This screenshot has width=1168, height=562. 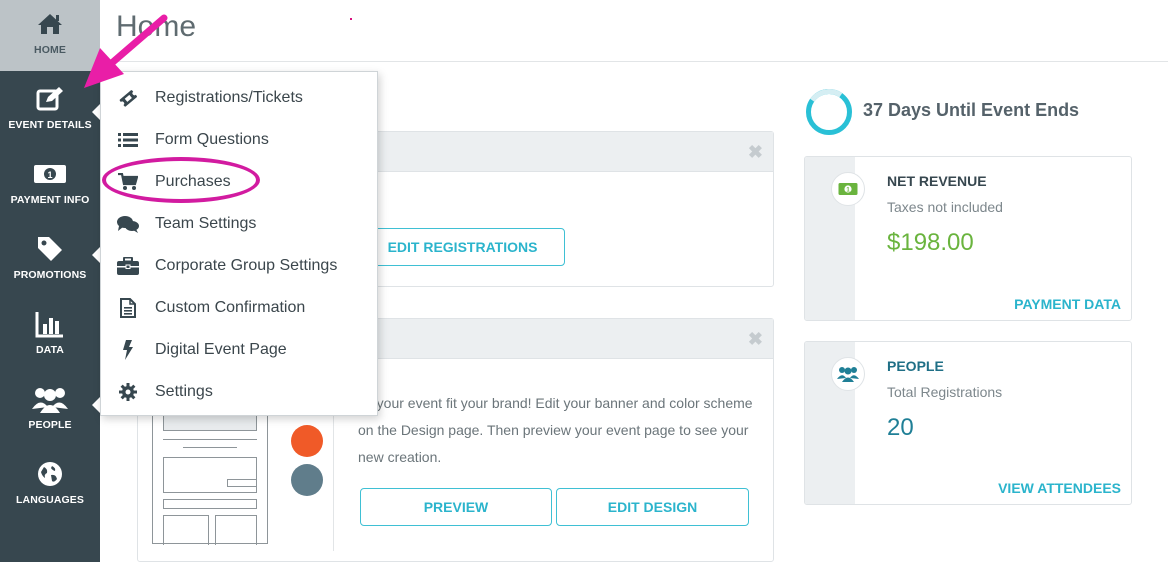 What do you see at coordinates (462, 247) in the screenshot?
I see `edit-registrations-button: EDIT REGISTRATIONS` at bounding box center [462, 247].